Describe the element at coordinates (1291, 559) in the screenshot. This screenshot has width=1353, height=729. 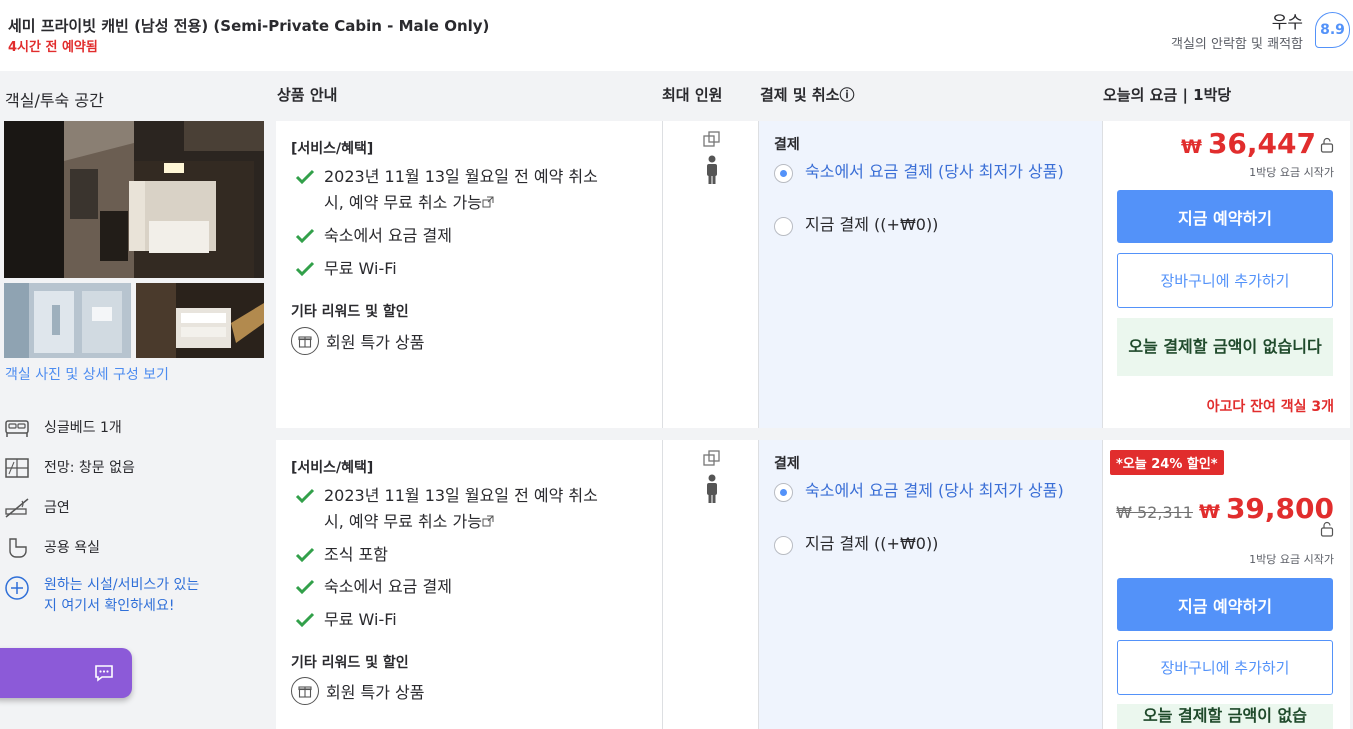
I see `per-night-note: 1박당 요금 시작가` at that location.